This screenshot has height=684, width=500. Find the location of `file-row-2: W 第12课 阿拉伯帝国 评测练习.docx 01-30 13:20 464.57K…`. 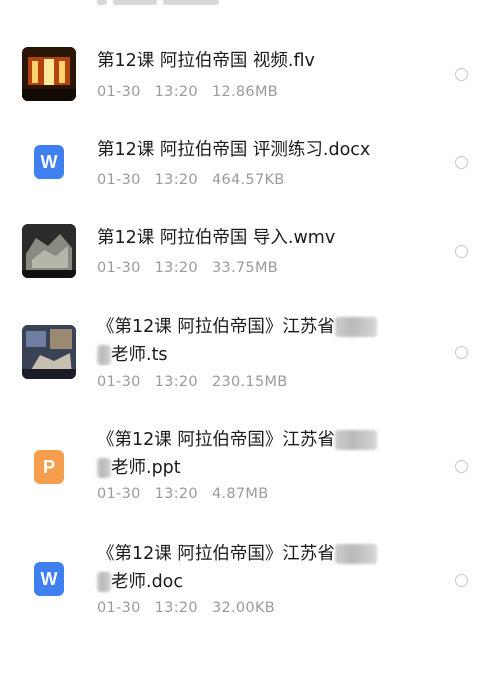

file-row-2: W 第12课 阿拉伯帝国 评测练习.docx 01-30 13:20 464.57K… is located at coordinates (250, 168).